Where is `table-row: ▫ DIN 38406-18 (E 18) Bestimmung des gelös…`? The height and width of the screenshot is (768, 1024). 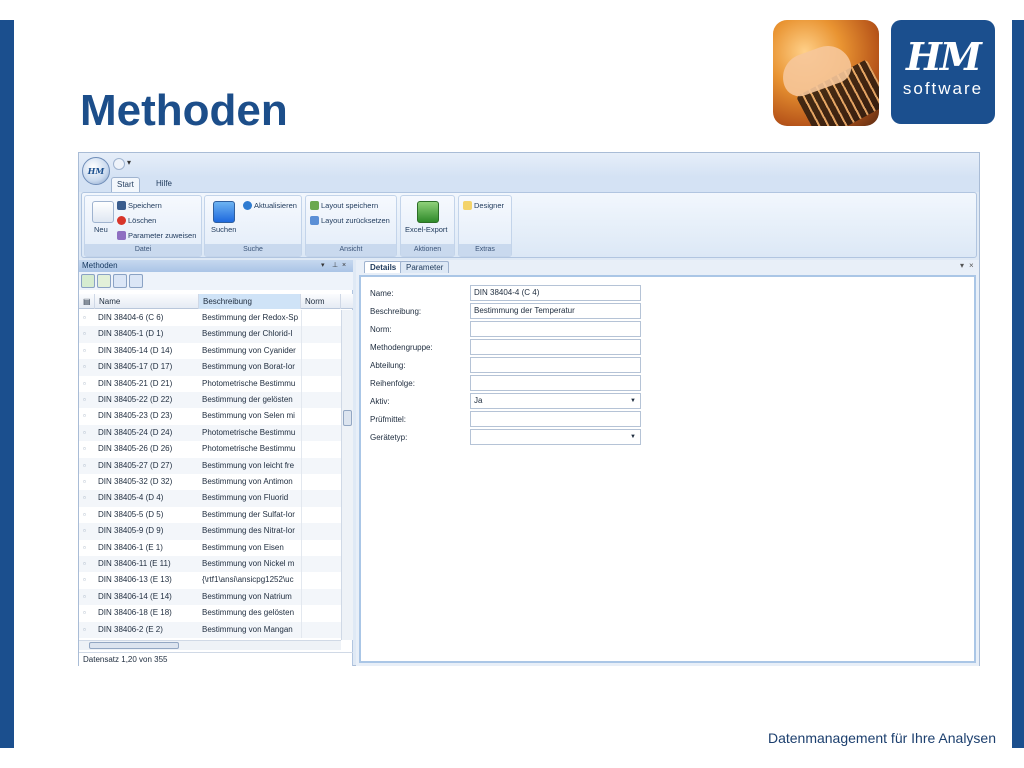 table-row: ▫ DIN 38406-18 (E 18) Bestimmung des gelös… is located at coordinates (210, 613).